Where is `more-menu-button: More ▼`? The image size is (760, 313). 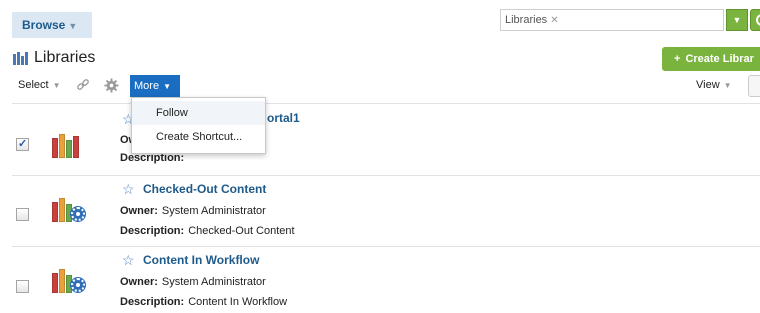 more-menu-button: More ▼ is located at coordinates (155, 86).